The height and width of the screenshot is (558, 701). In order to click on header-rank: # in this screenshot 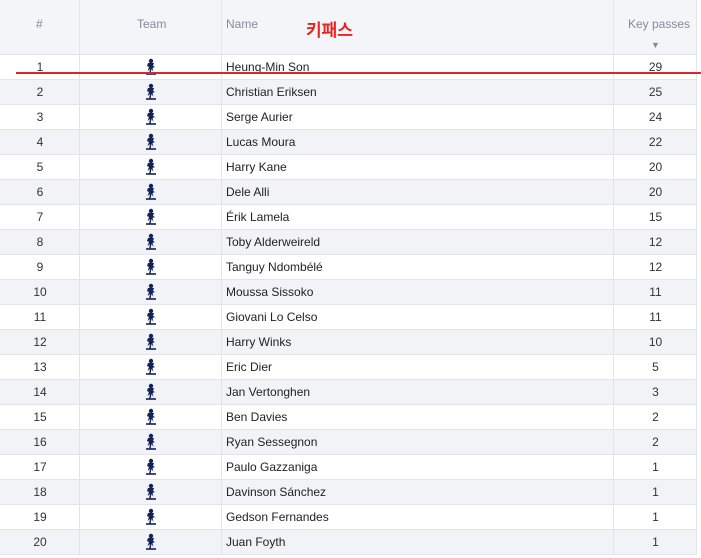, I will do `click(39, 24)`.